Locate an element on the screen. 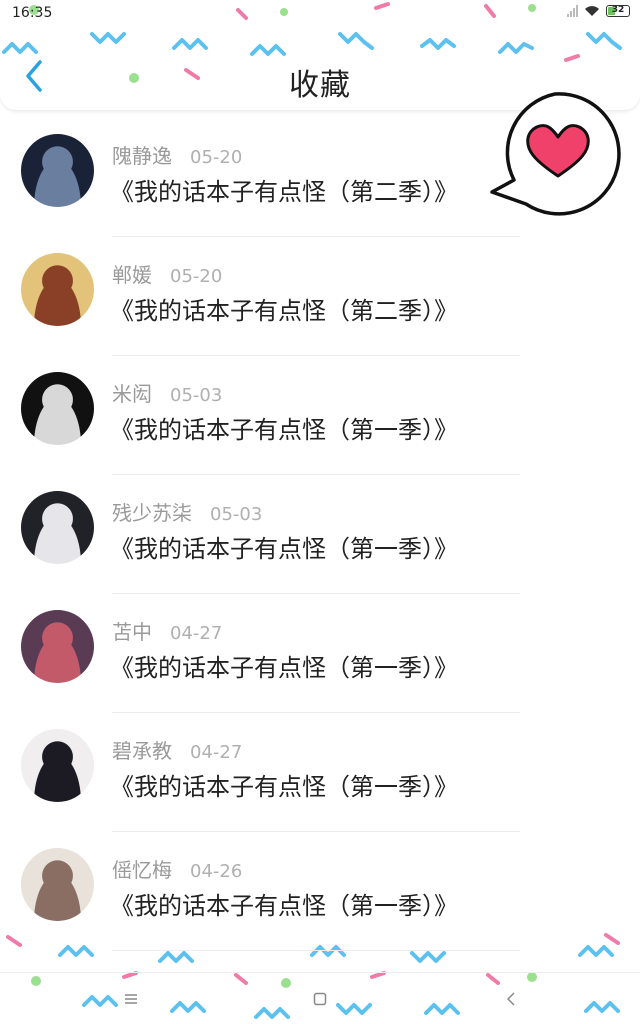 The image size is (640, 1024). item-meta: 米闳 05-03 is located at coordinates (167, 392).